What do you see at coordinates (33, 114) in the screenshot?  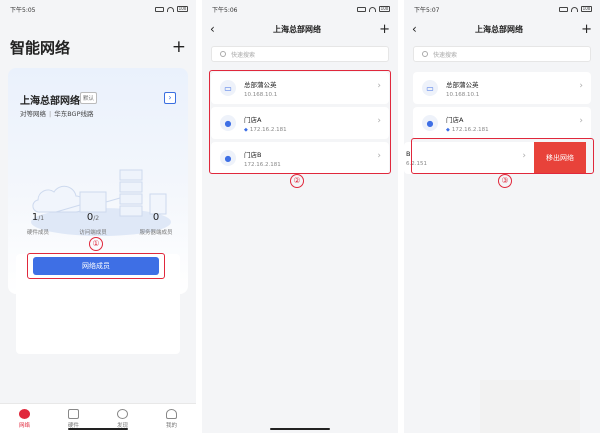 I see `network-type: 对等网络` at bounding box center [33, 114].